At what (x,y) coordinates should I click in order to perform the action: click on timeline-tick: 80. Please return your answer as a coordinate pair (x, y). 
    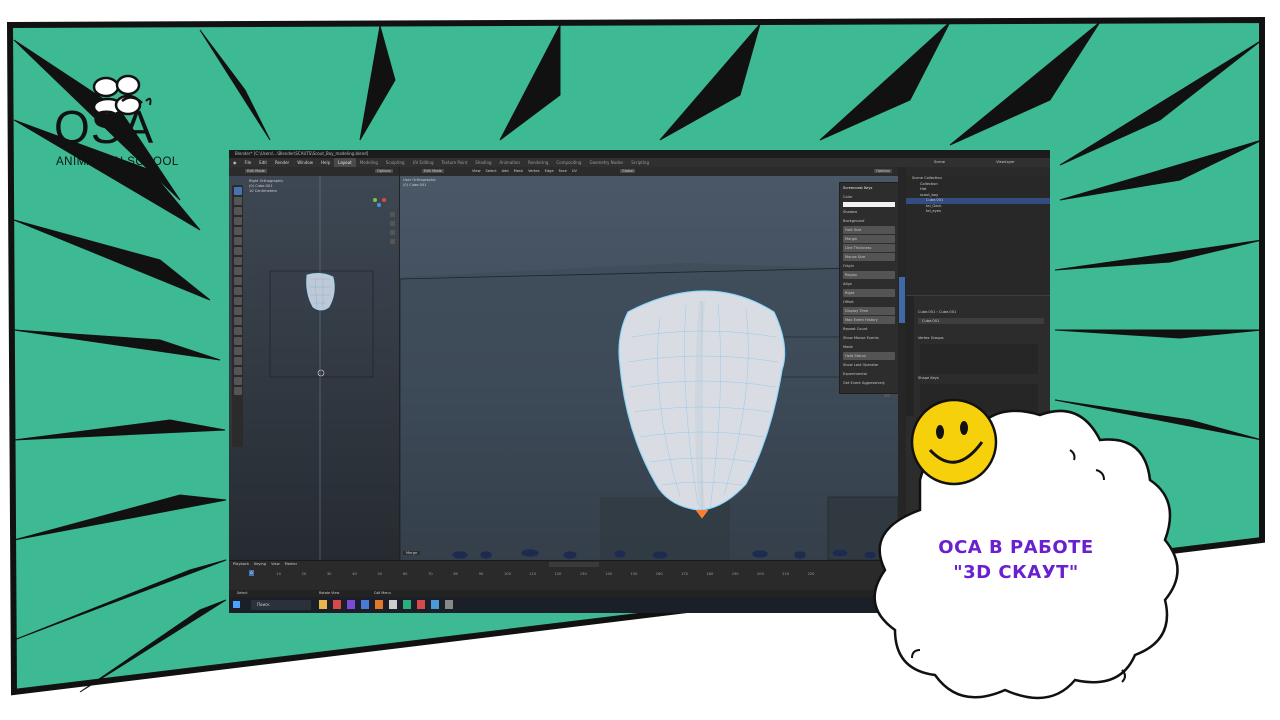
    Looking at the image, I should click on (455, 574).